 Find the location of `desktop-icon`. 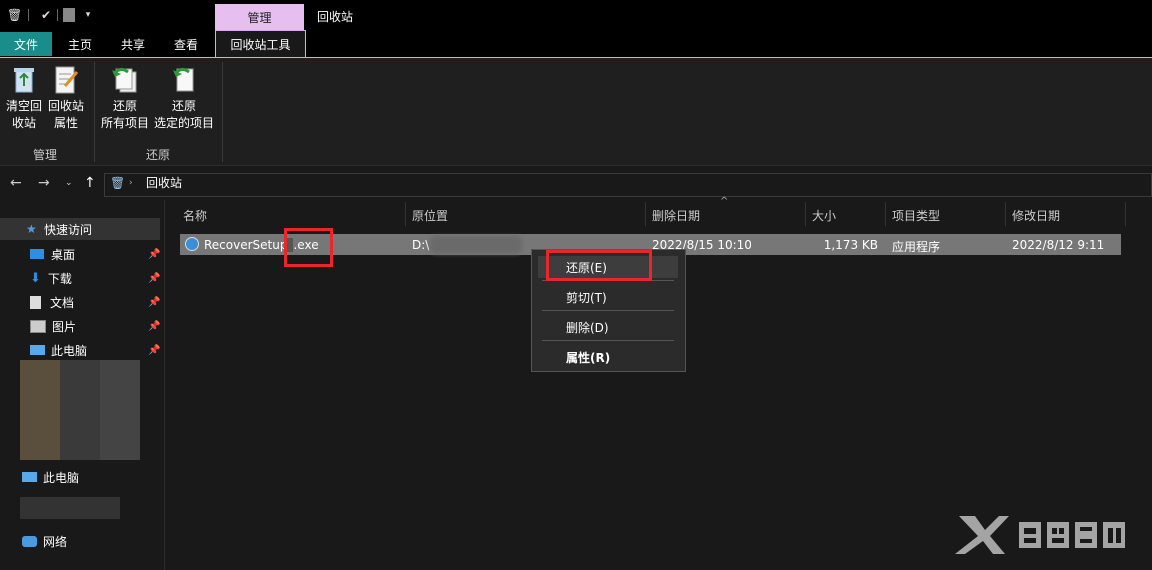

desktop-icon is located at coordinates (37, 254).